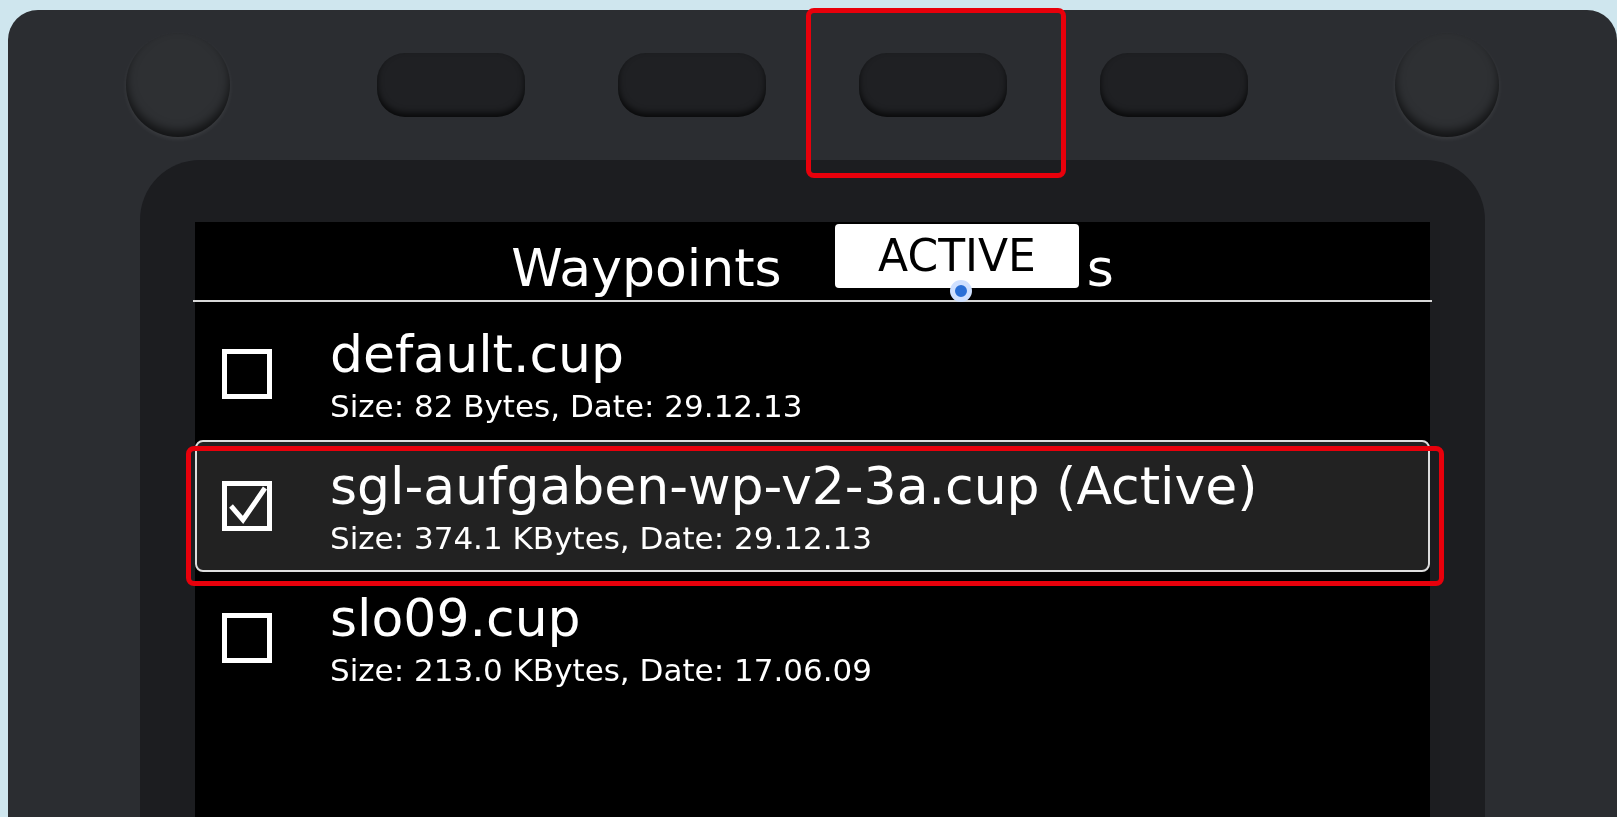 The width and height of the screenshot is (1617, 817). I want to click on file-row: default.cup Size: 82 Bytes, Date: 29.12.13, so click(812, 374).